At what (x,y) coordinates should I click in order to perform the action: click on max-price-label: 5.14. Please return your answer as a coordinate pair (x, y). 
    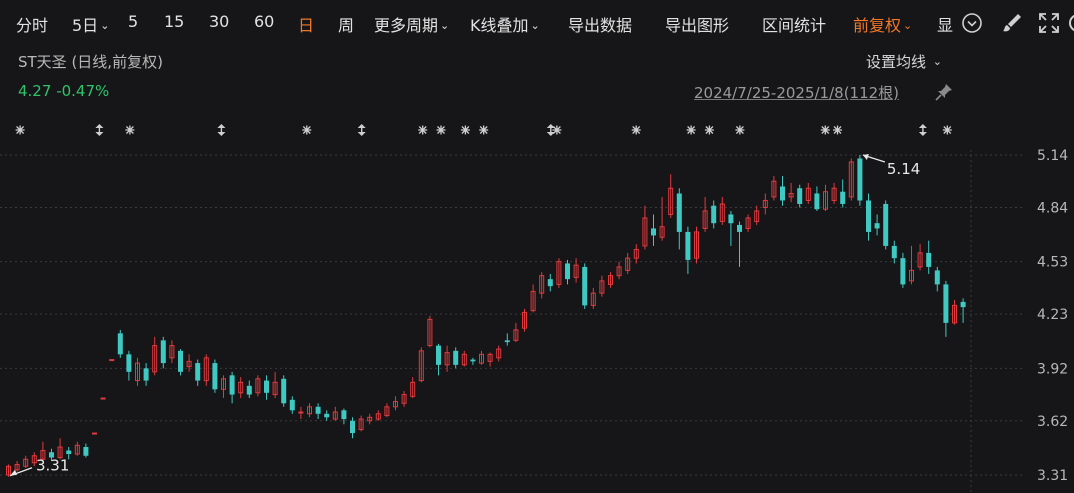
    Looking at the image, I should click on (903, 169).